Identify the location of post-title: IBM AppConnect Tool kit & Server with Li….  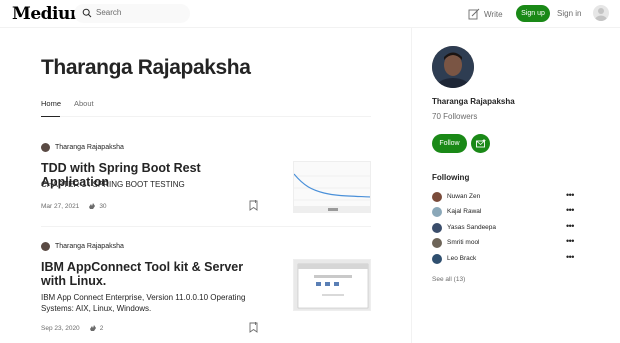
(148, 274).